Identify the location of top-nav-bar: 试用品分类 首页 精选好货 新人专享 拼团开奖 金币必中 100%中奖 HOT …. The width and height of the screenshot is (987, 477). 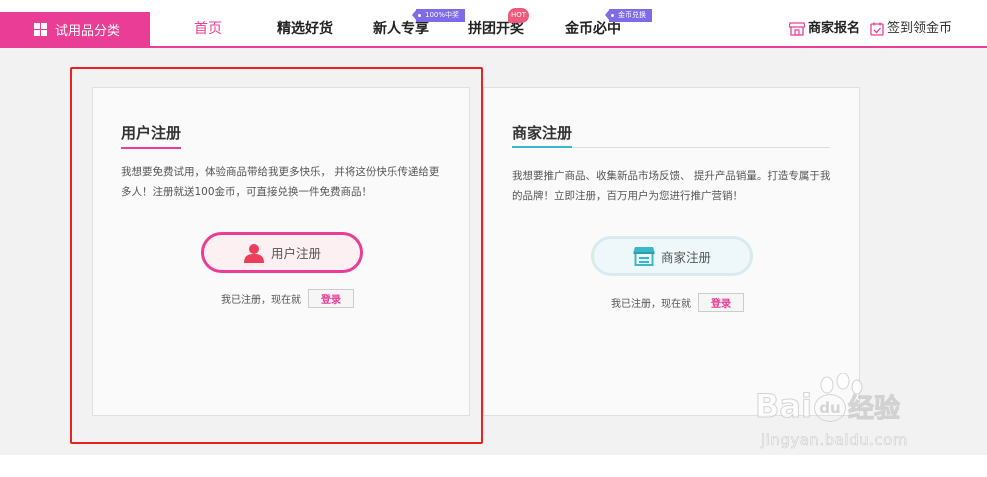
(493, 28).